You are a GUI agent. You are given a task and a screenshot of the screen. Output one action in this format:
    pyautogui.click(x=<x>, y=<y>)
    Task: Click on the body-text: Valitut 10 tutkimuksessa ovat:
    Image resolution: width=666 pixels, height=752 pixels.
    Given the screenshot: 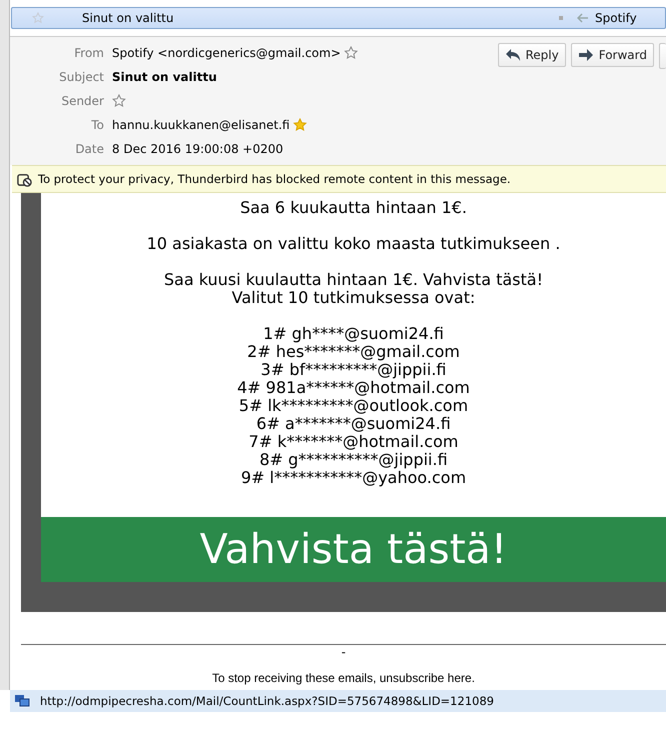 What is the action you would take?
    pyautogui.click(x=353, y=298)
    